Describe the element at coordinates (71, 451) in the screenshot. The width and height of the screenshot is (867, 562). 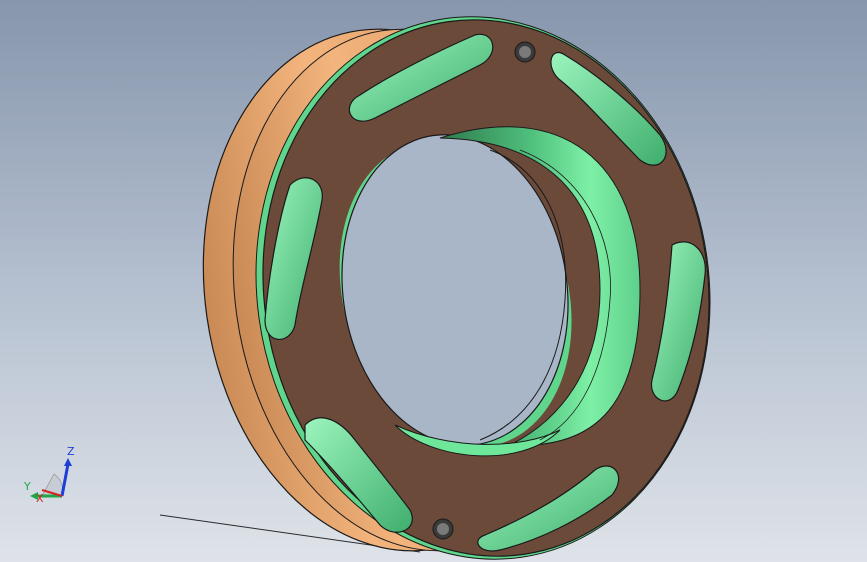
I see `triad-z-label: Z` at that location.